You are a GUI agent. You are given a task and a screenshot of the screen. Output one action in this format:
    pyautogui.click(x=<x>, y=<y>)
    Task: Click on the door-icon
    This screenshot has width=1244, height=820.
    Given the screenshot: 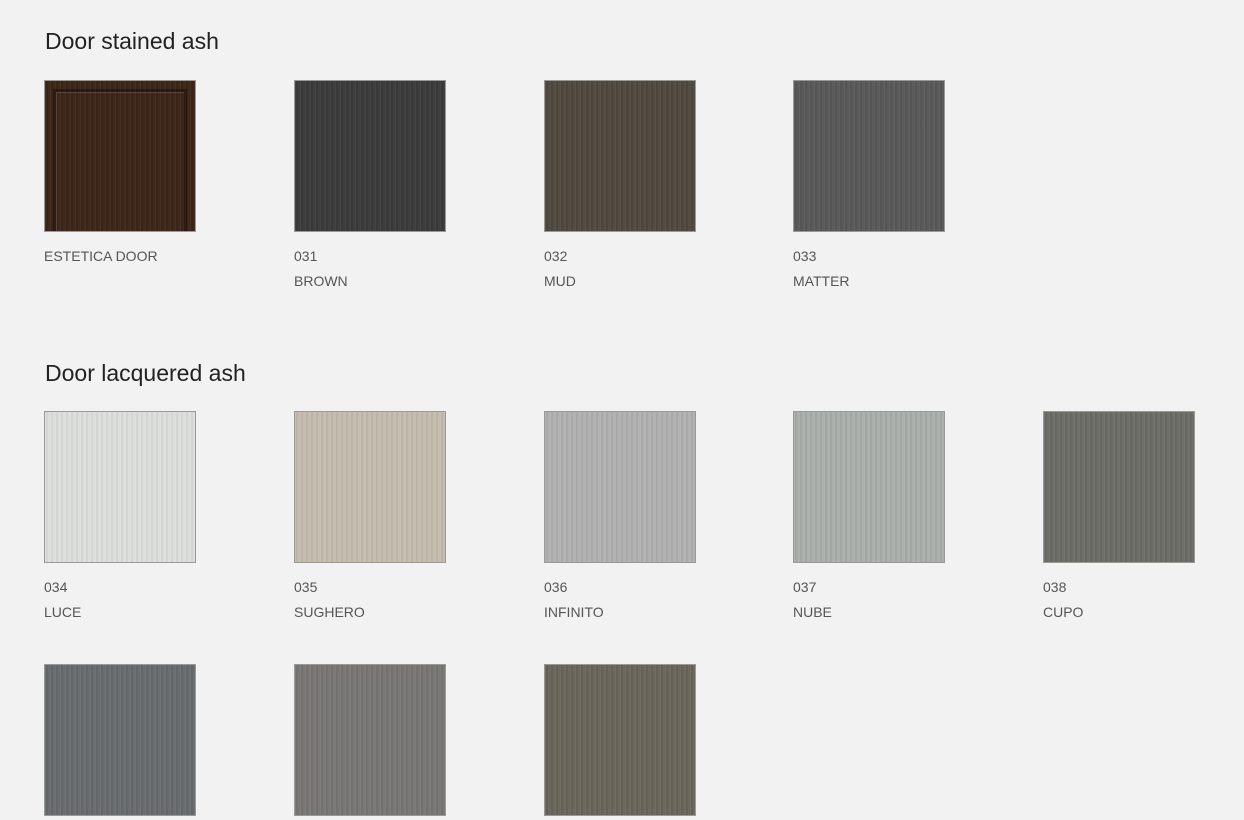 What is the action you would take?
    pyautogui.click(x=120, y=156)
    